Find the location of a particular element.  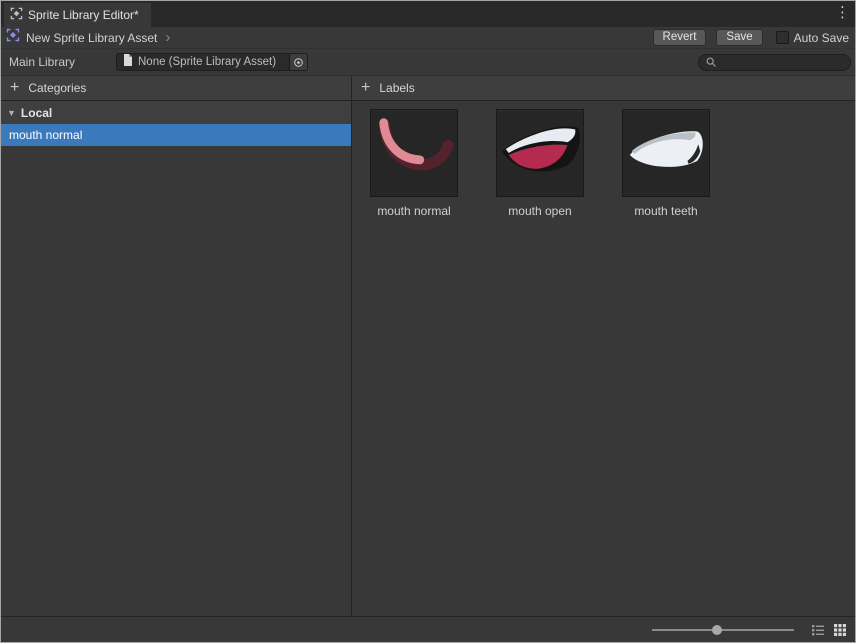

sprite-thumbnail-mouth-teeth is located at coordinates (666, 153).